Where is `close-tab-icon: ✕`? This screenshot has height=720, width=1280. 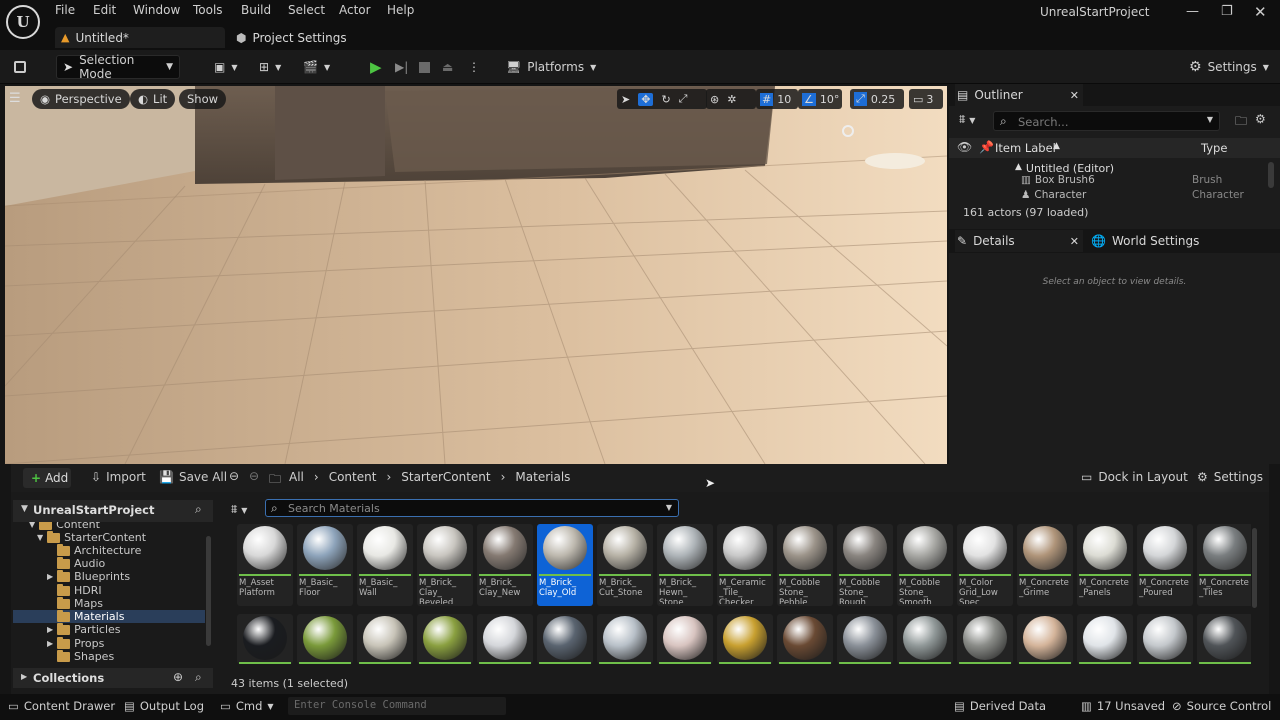 close-tab-icon: ✕ is located at coordinates (1074, 95).